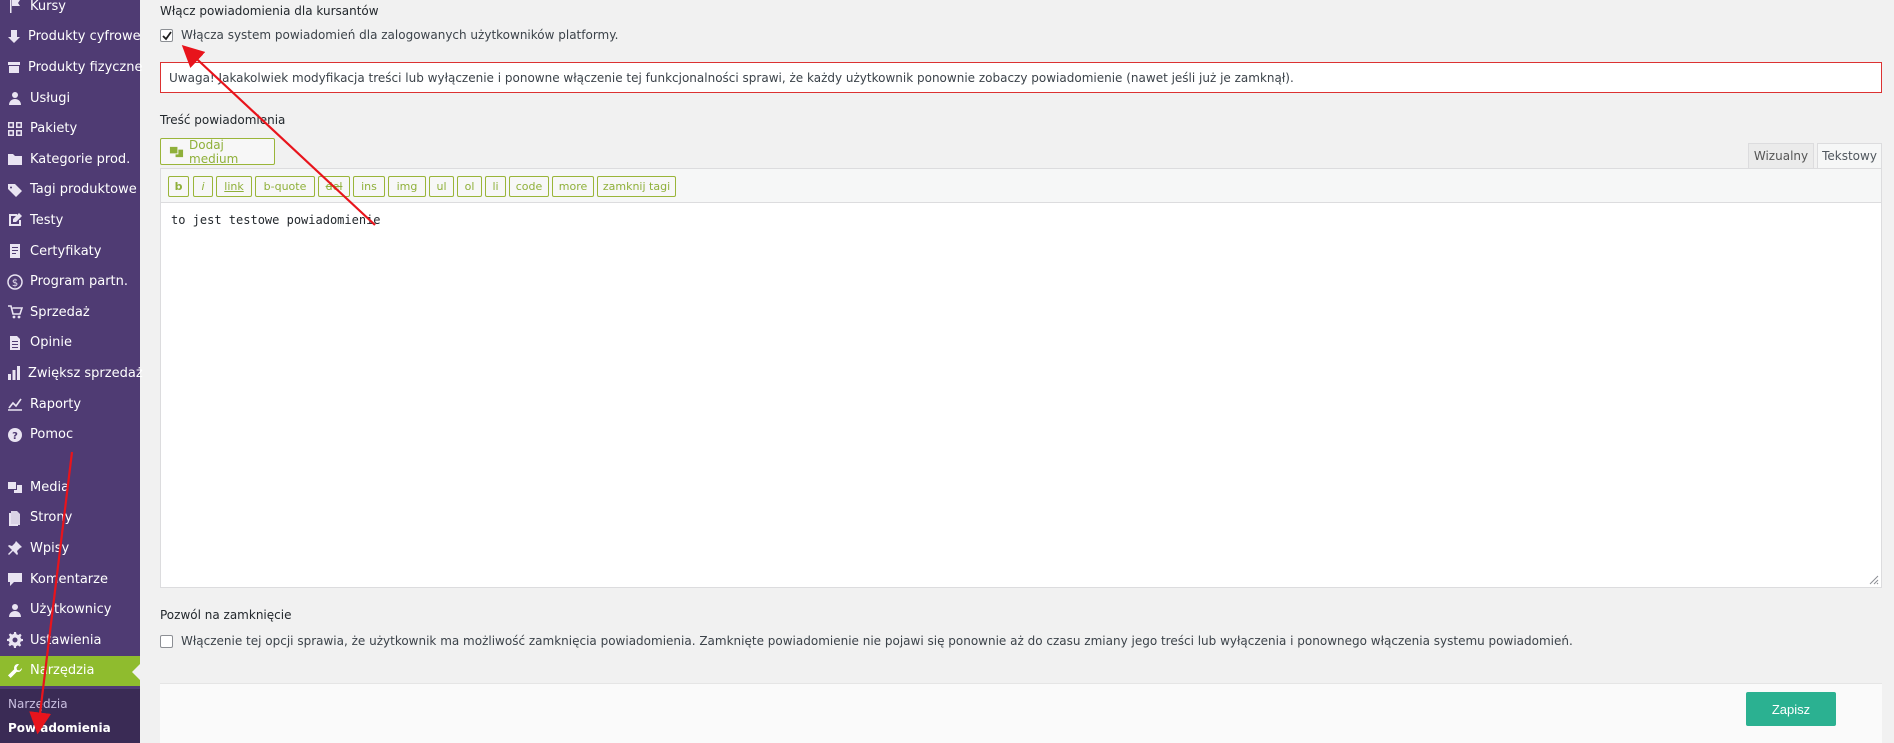 Image resolution: width=1894 pixels, height=743 pixels. I want to click on sidebar-item-label: Sprzedaż, so click(60, 312).